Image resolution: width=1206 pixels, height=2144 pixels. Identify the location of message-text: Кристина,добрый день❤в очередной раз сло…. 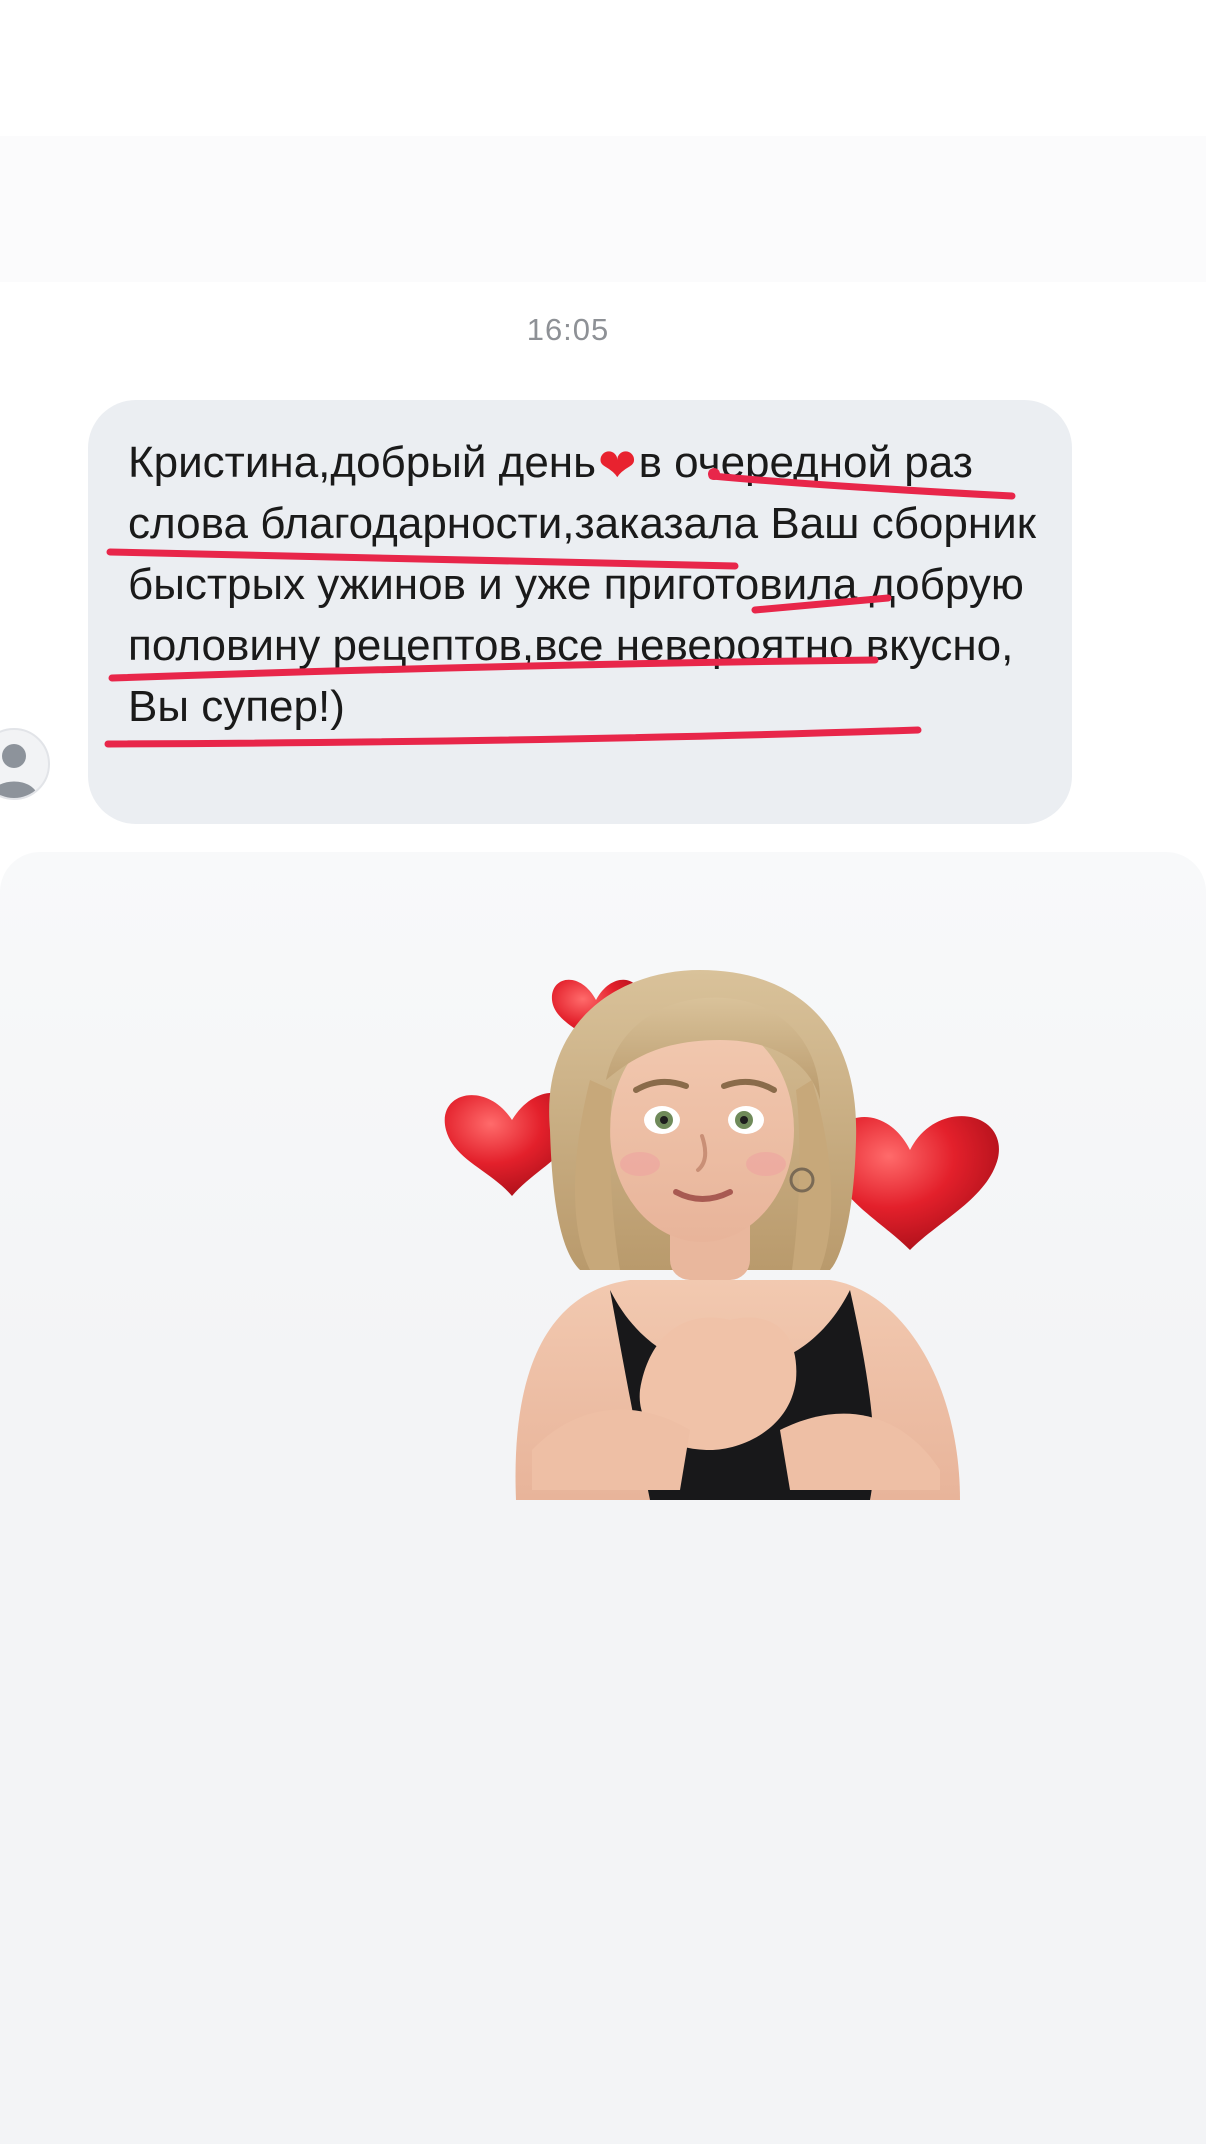
(588, 584).